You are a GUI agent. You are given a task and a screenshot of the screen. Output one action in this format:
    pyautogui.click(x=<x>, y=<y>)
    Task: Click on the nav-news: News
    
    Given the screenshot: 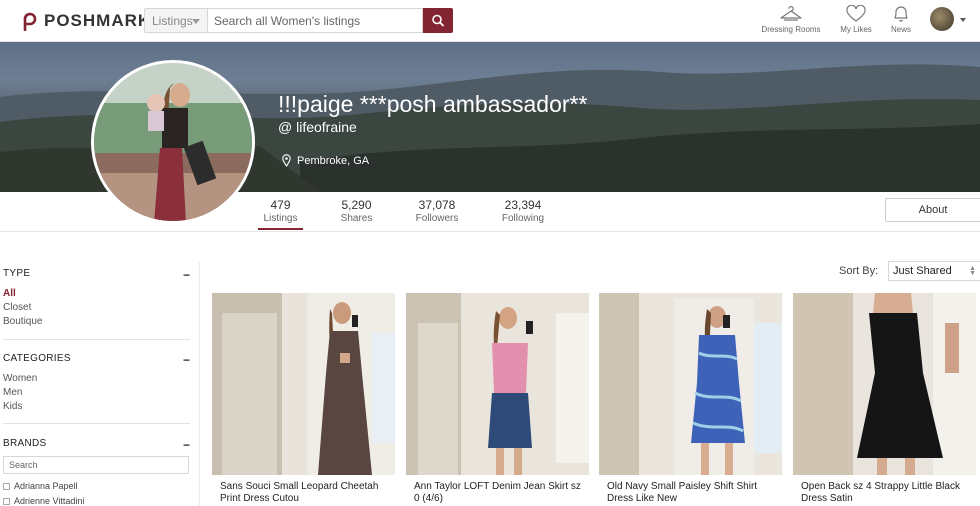 What is the action you would take?
    pyautogui.click(x=901, y=19)
    